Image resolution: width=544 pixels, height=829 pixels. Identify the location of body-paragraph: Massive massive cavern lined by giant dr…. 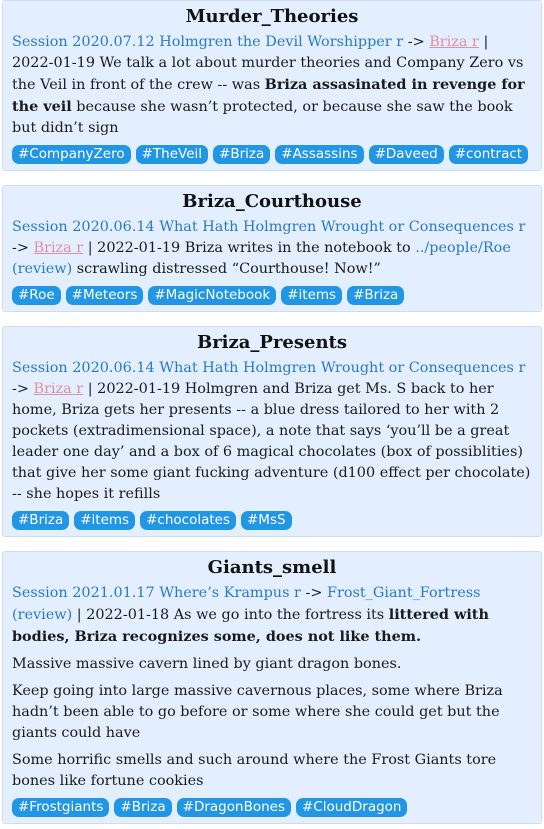
(207, 664).